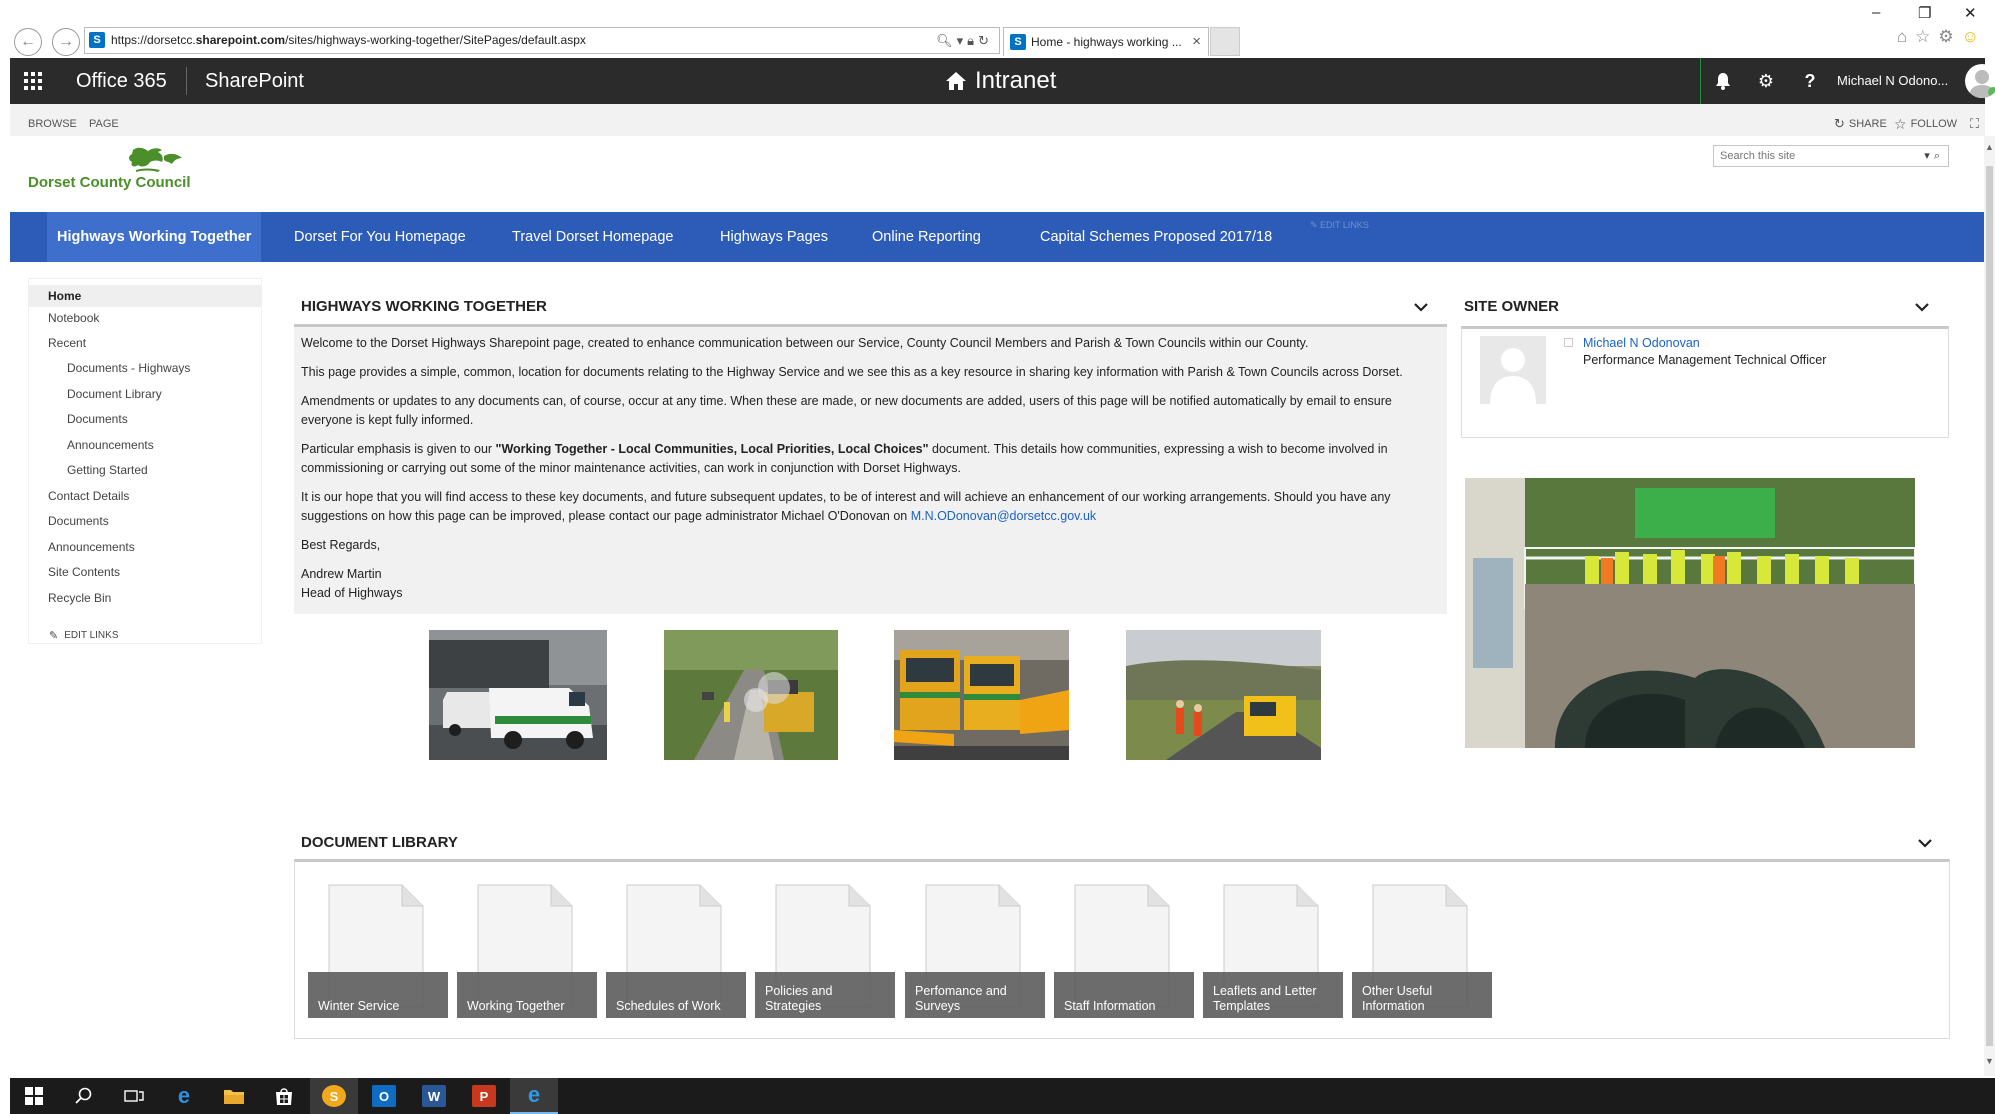 This screenshot has height=1114, width=1995. What do you see at coordinates (154, 237) in the screenshot?
I see `topnav-highways-working-together: Highways Working Together` at bounding box center [154, 237].